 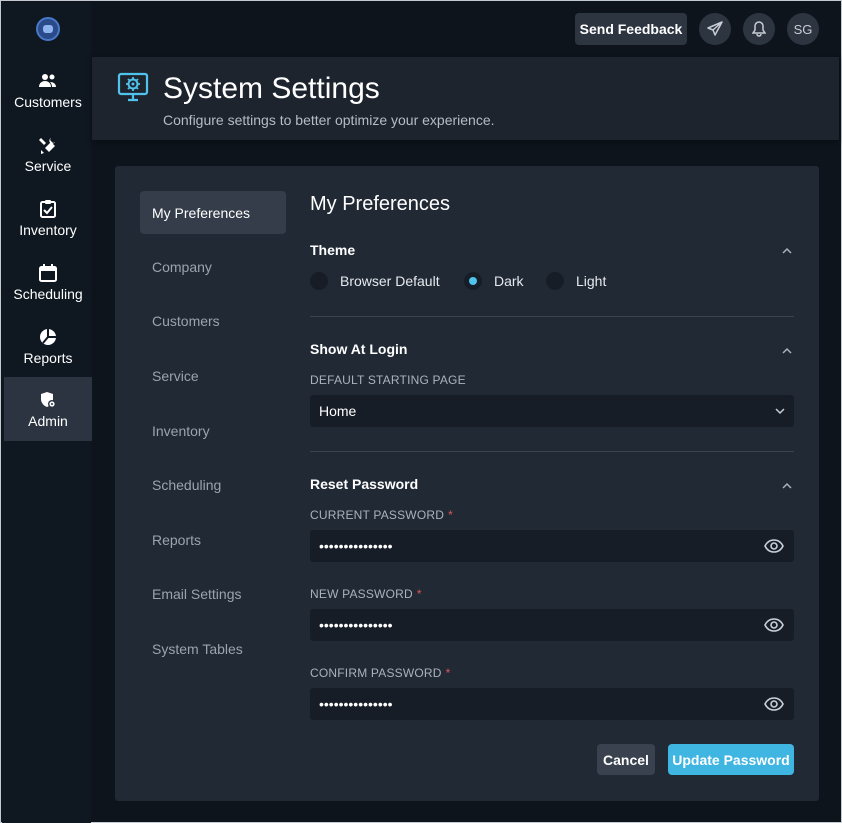 What do you see at coordinates (759, 29) in the screenshot?
I see `bell-icon` at bounding box center [759, 29].